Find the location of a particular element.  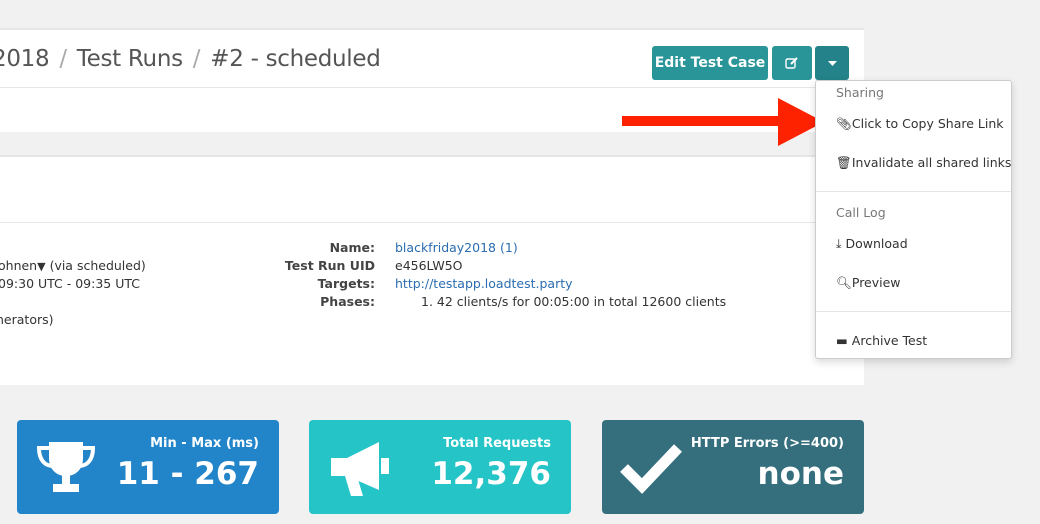

caret-down-icon is located at coordinates (832, 63).